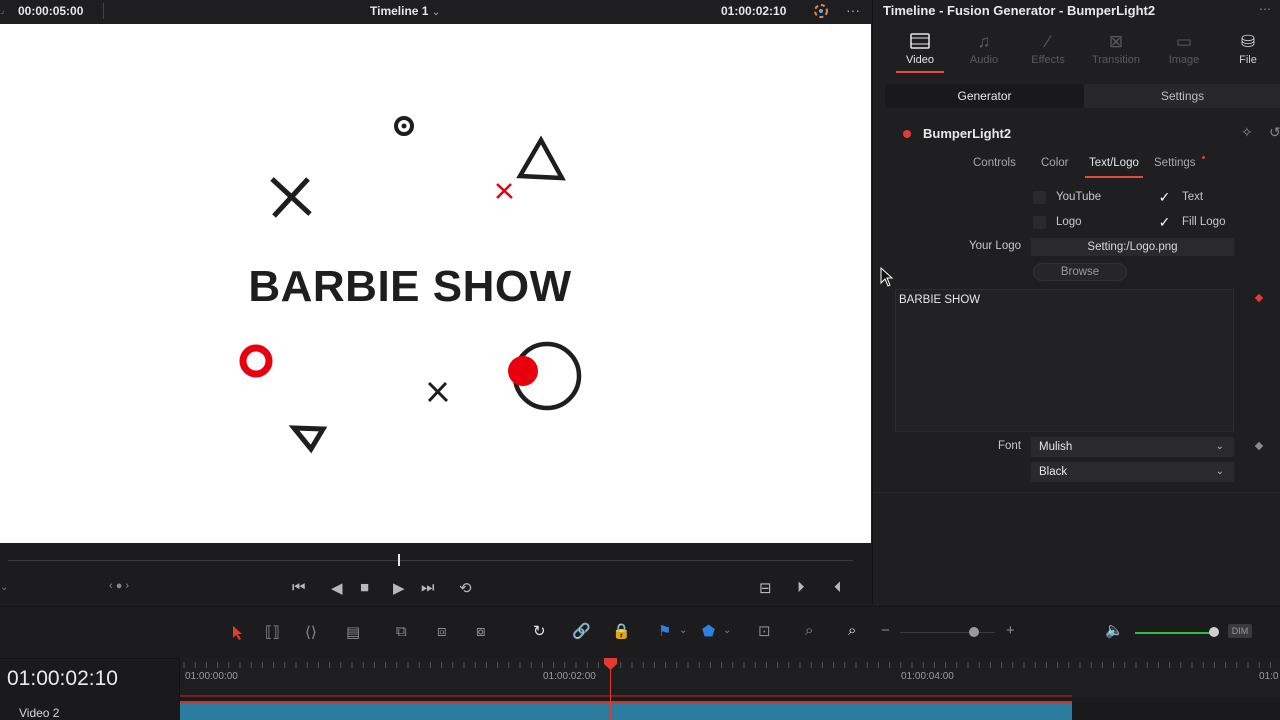  Describe the element at coordinates (1054, 163) in the screenshot. I see `panel-tab-color: Color` at that location.